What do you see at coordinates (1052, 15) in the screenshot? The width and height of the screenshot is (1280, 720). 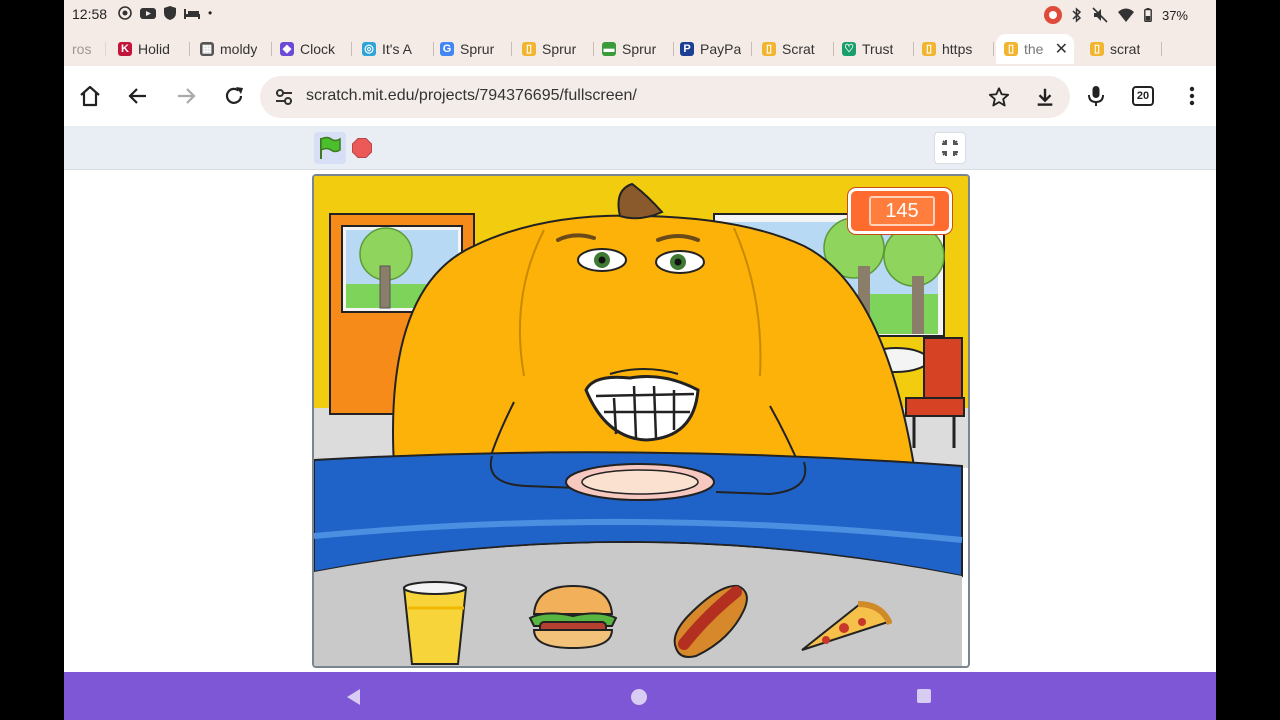 I see `screen-record-icon` at bounding box center [1052, 15].